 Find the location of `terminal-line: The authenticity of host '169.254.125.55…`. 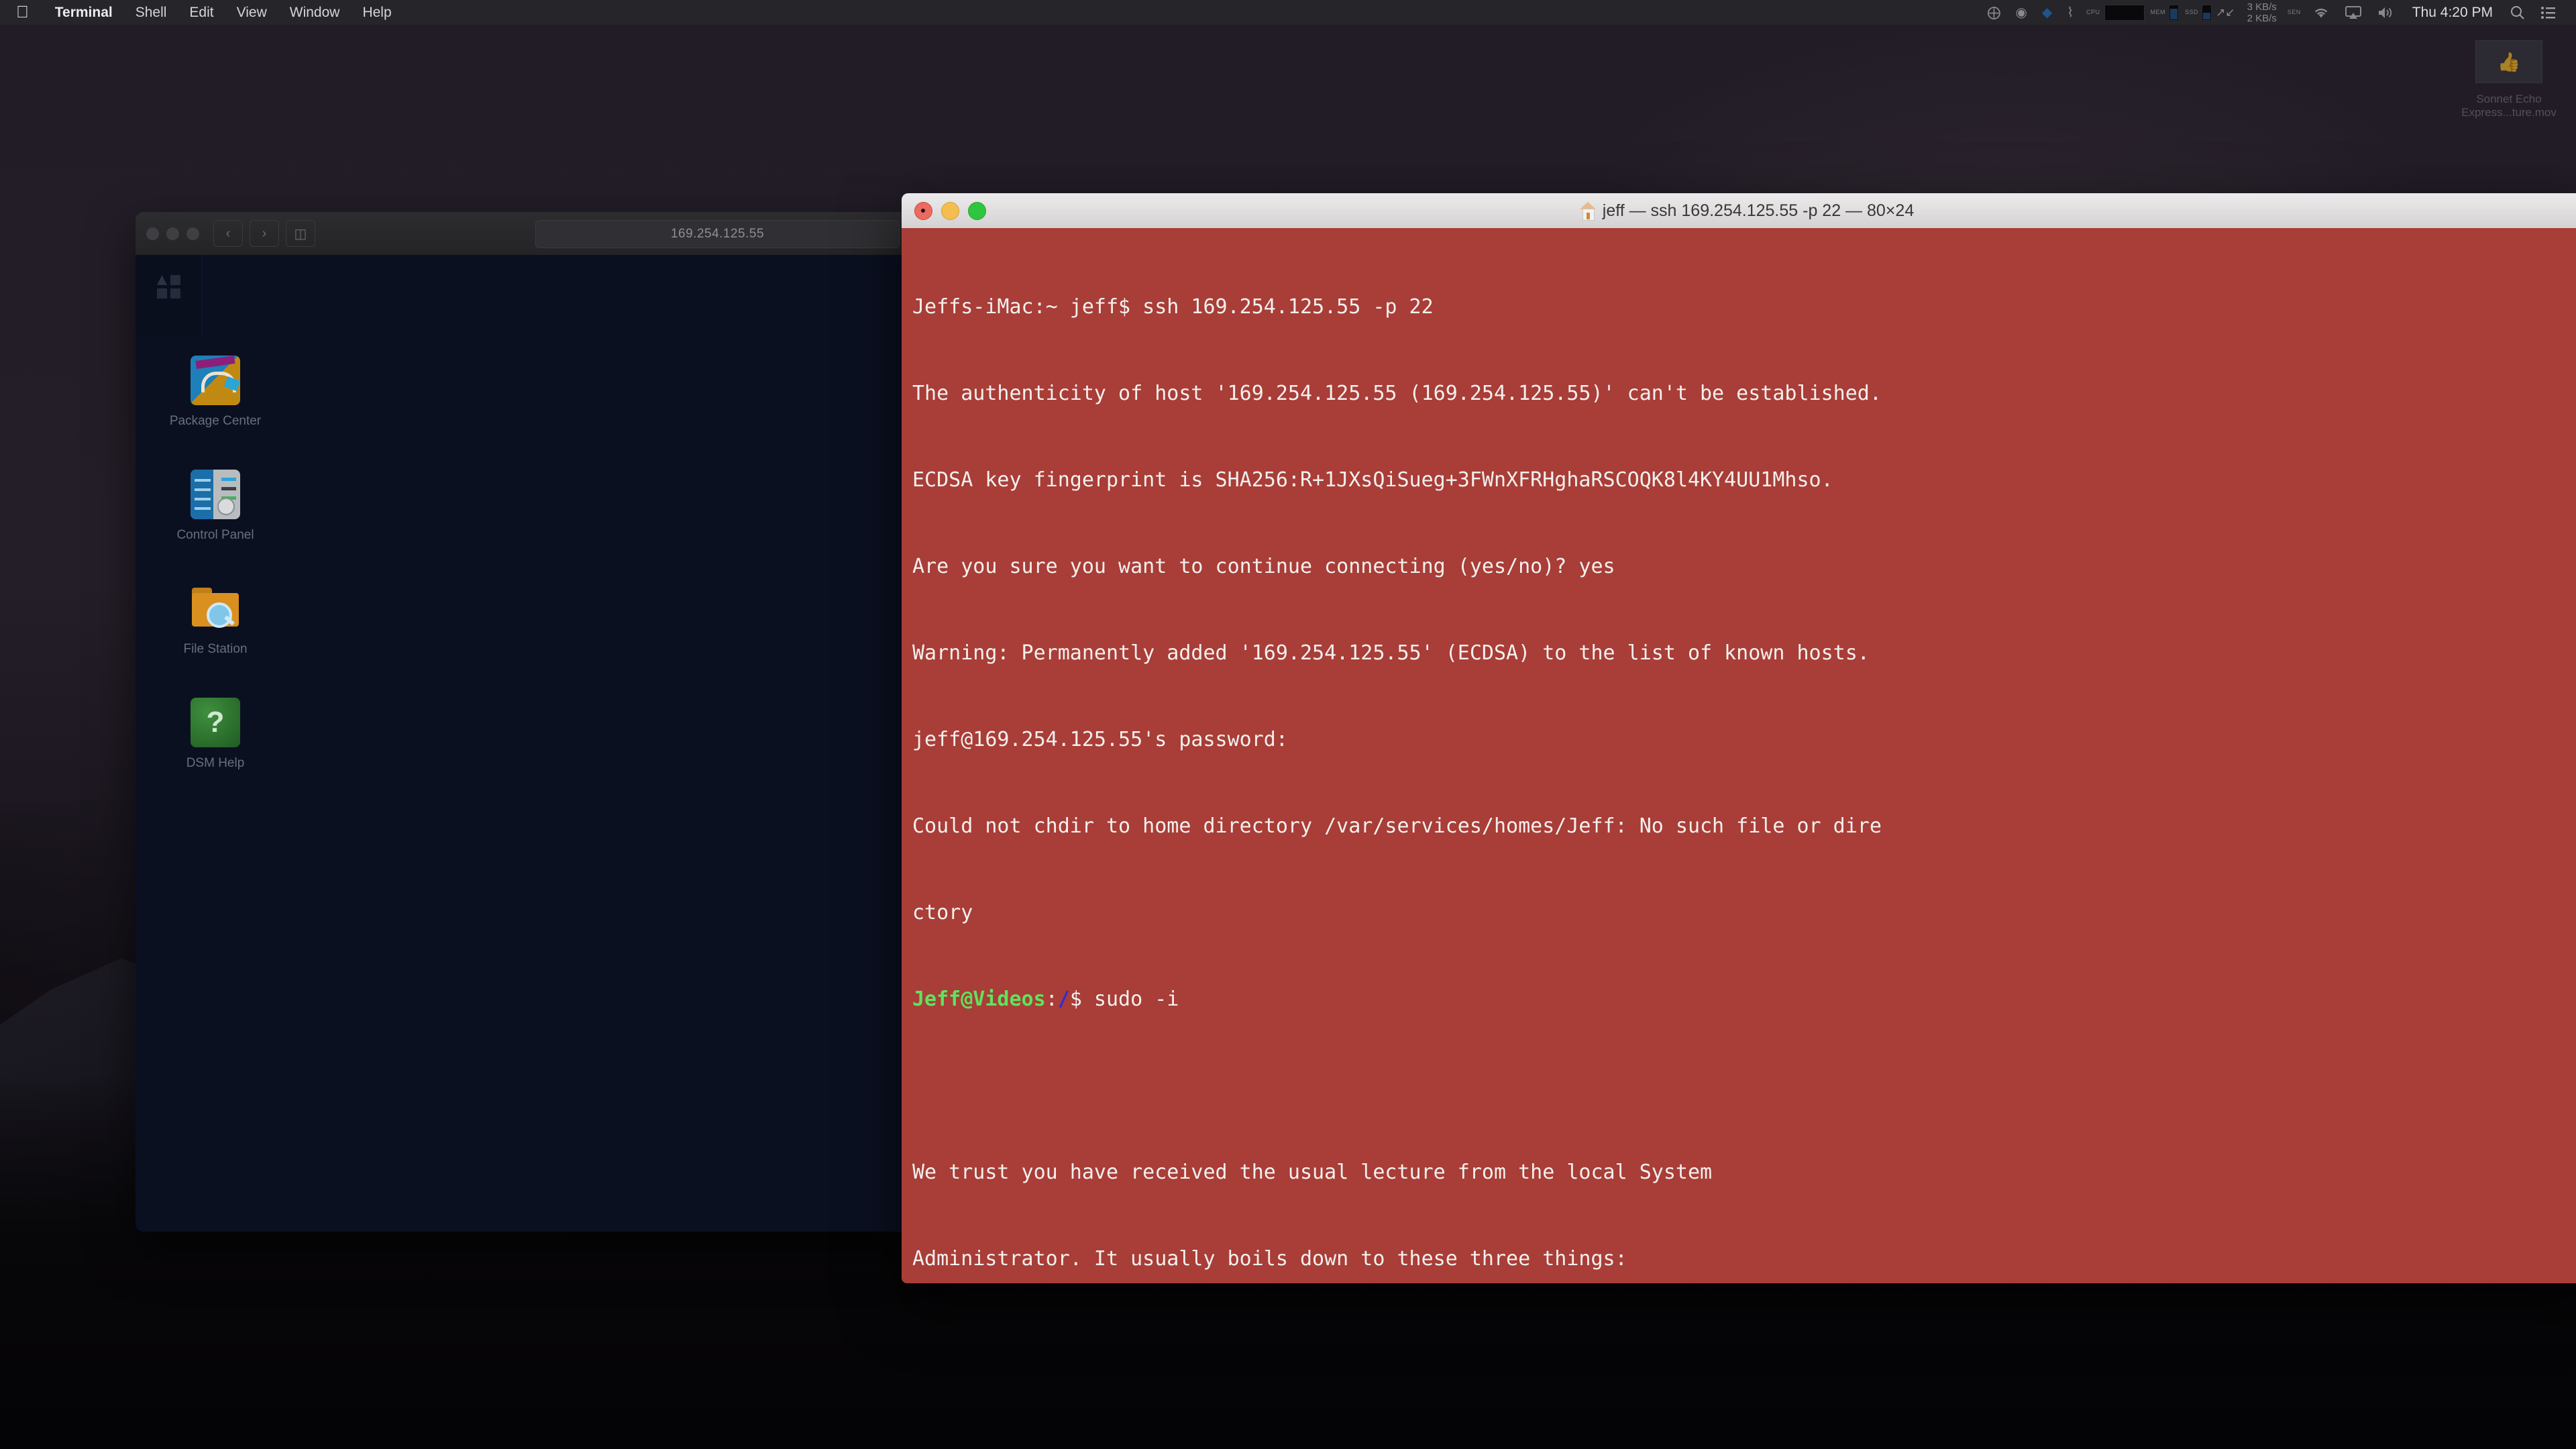

terminal-line: The authenticity of host '169.254.125.55… is located at coordinates (1397, 393).